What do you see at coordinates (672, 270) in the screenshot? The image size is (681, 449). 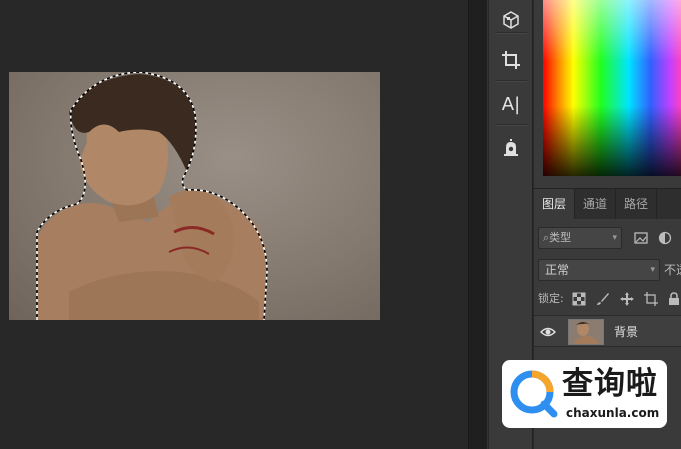 I see `opacity-label: 不透` at bounding box center [672, 270].